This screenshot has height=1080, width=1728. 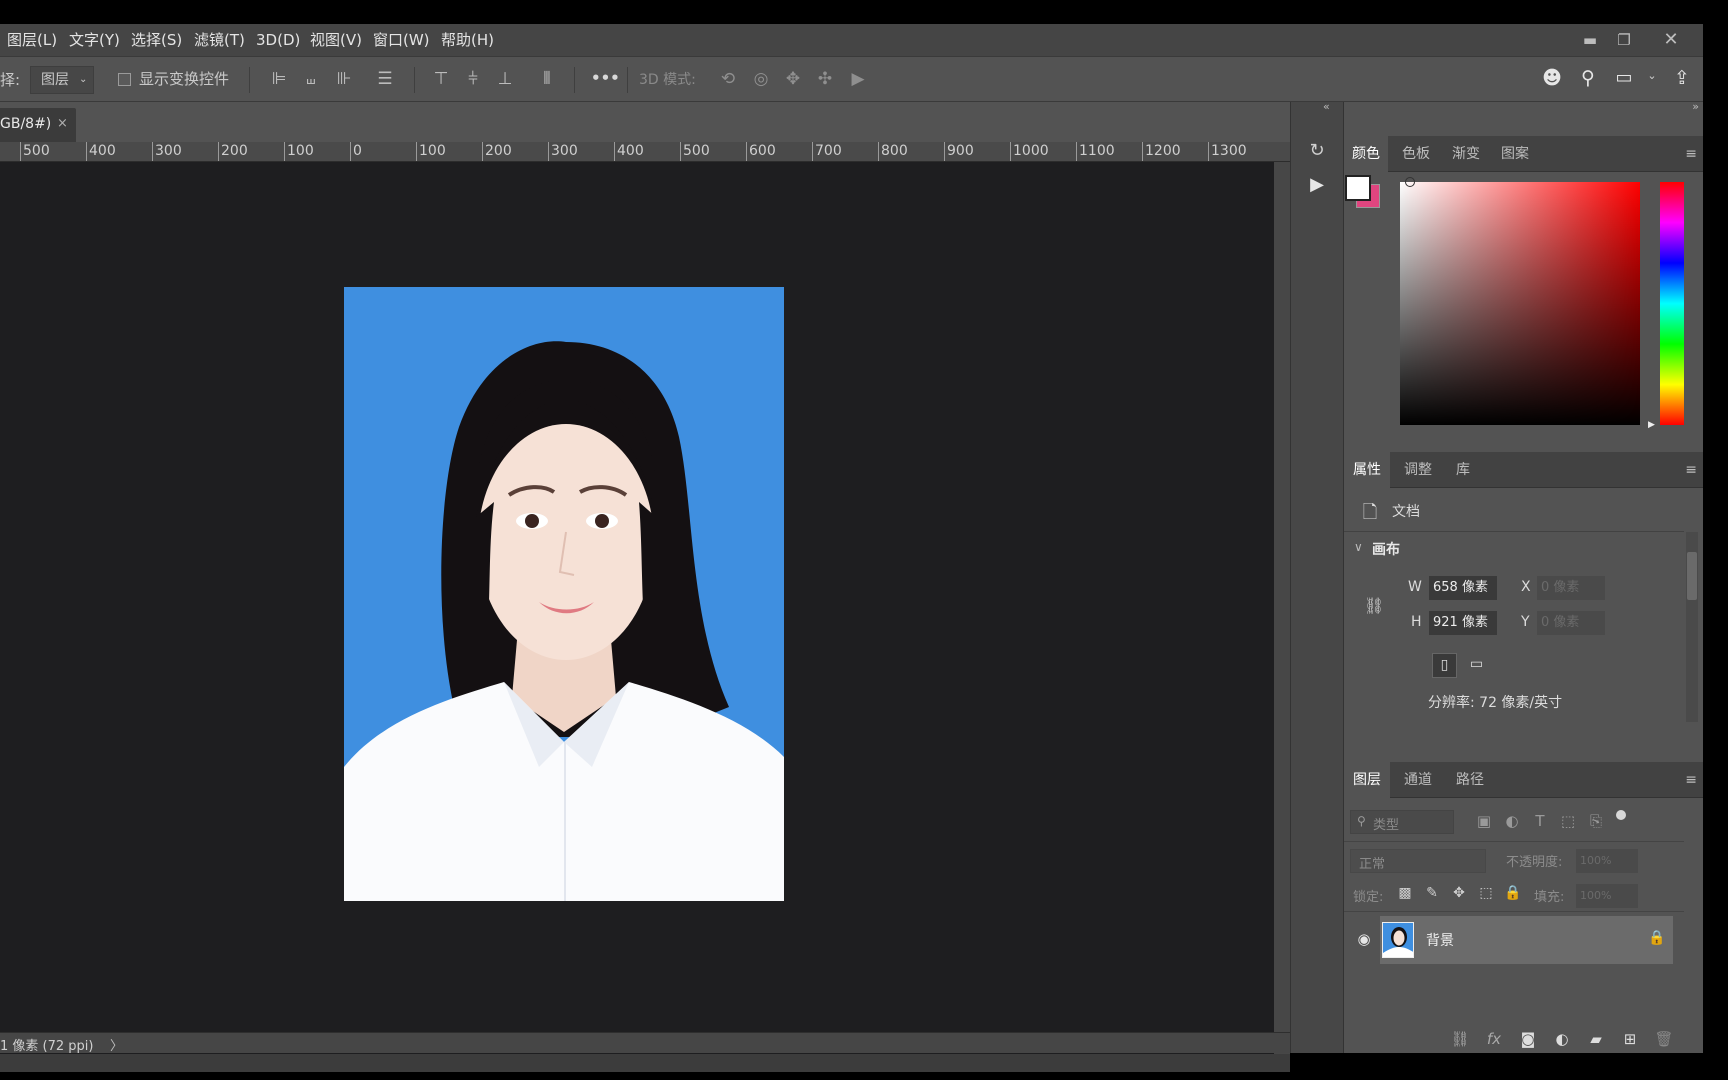 I want to click on status-arrow-icon: 〉, so click(x=116, y=1044).